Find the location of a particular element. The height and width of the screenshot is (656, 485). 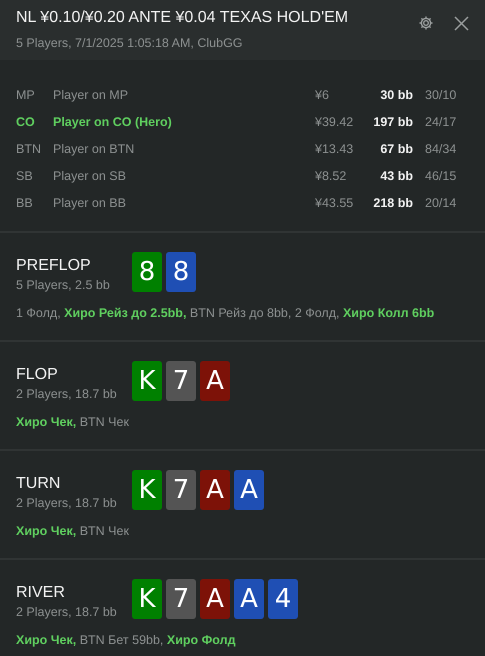

playing-card: 4 is located at coordinates (283, 599).